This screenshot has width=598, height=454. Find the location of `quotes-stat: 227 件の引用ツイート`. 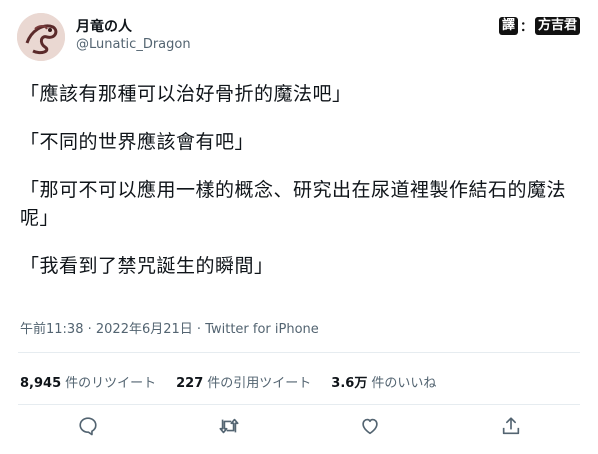

quotes-stat: 227 件の引用ツイート is located at coordinates (243, 381).